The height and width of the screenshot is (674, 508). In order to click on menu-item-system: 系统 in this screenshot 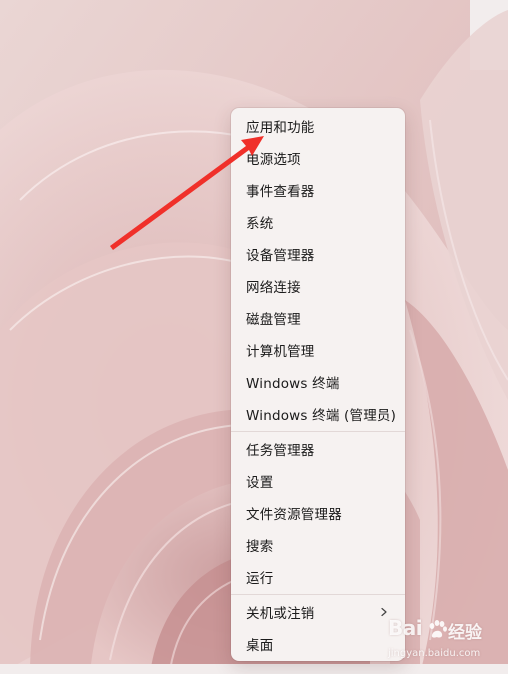, I will do `click(318, 222)`.